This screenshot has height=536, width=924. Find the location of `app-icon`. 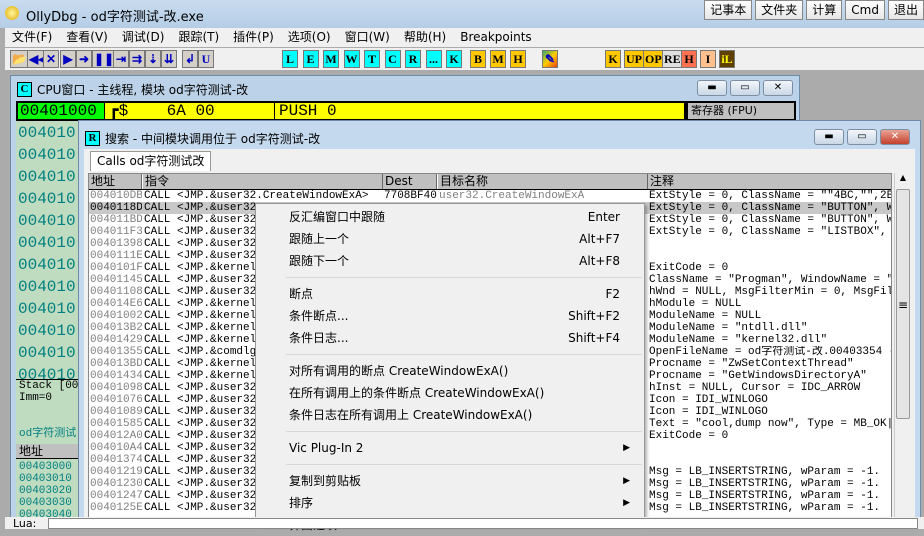

app-icon is located at coordinates (12, 13).